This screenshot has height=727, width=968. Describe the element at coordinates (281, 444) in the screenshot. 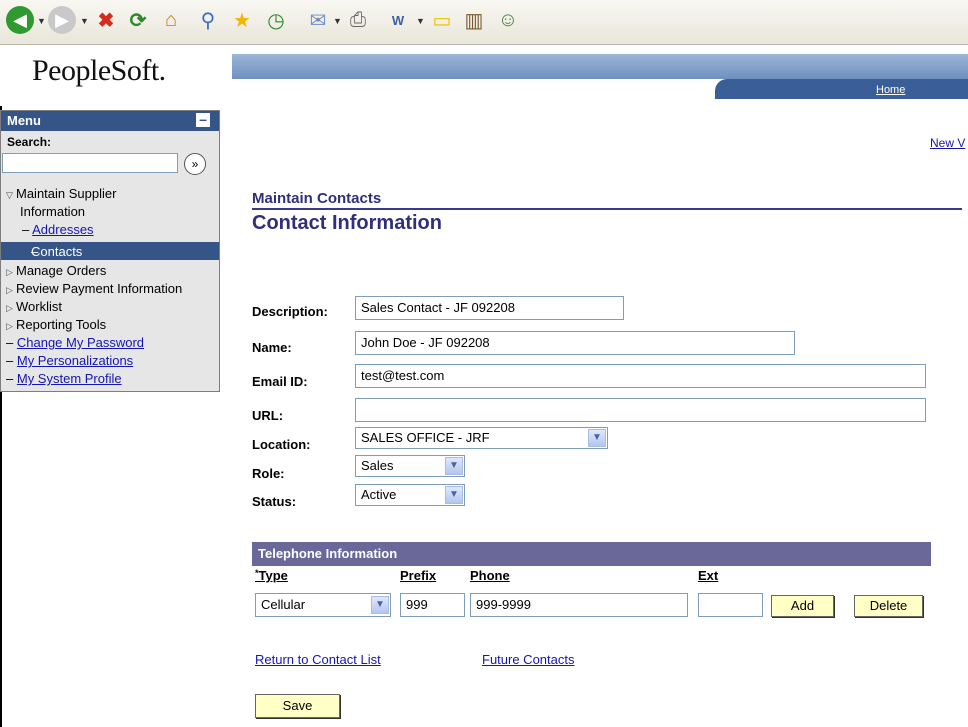

I see `location-label: Location:` at that location.